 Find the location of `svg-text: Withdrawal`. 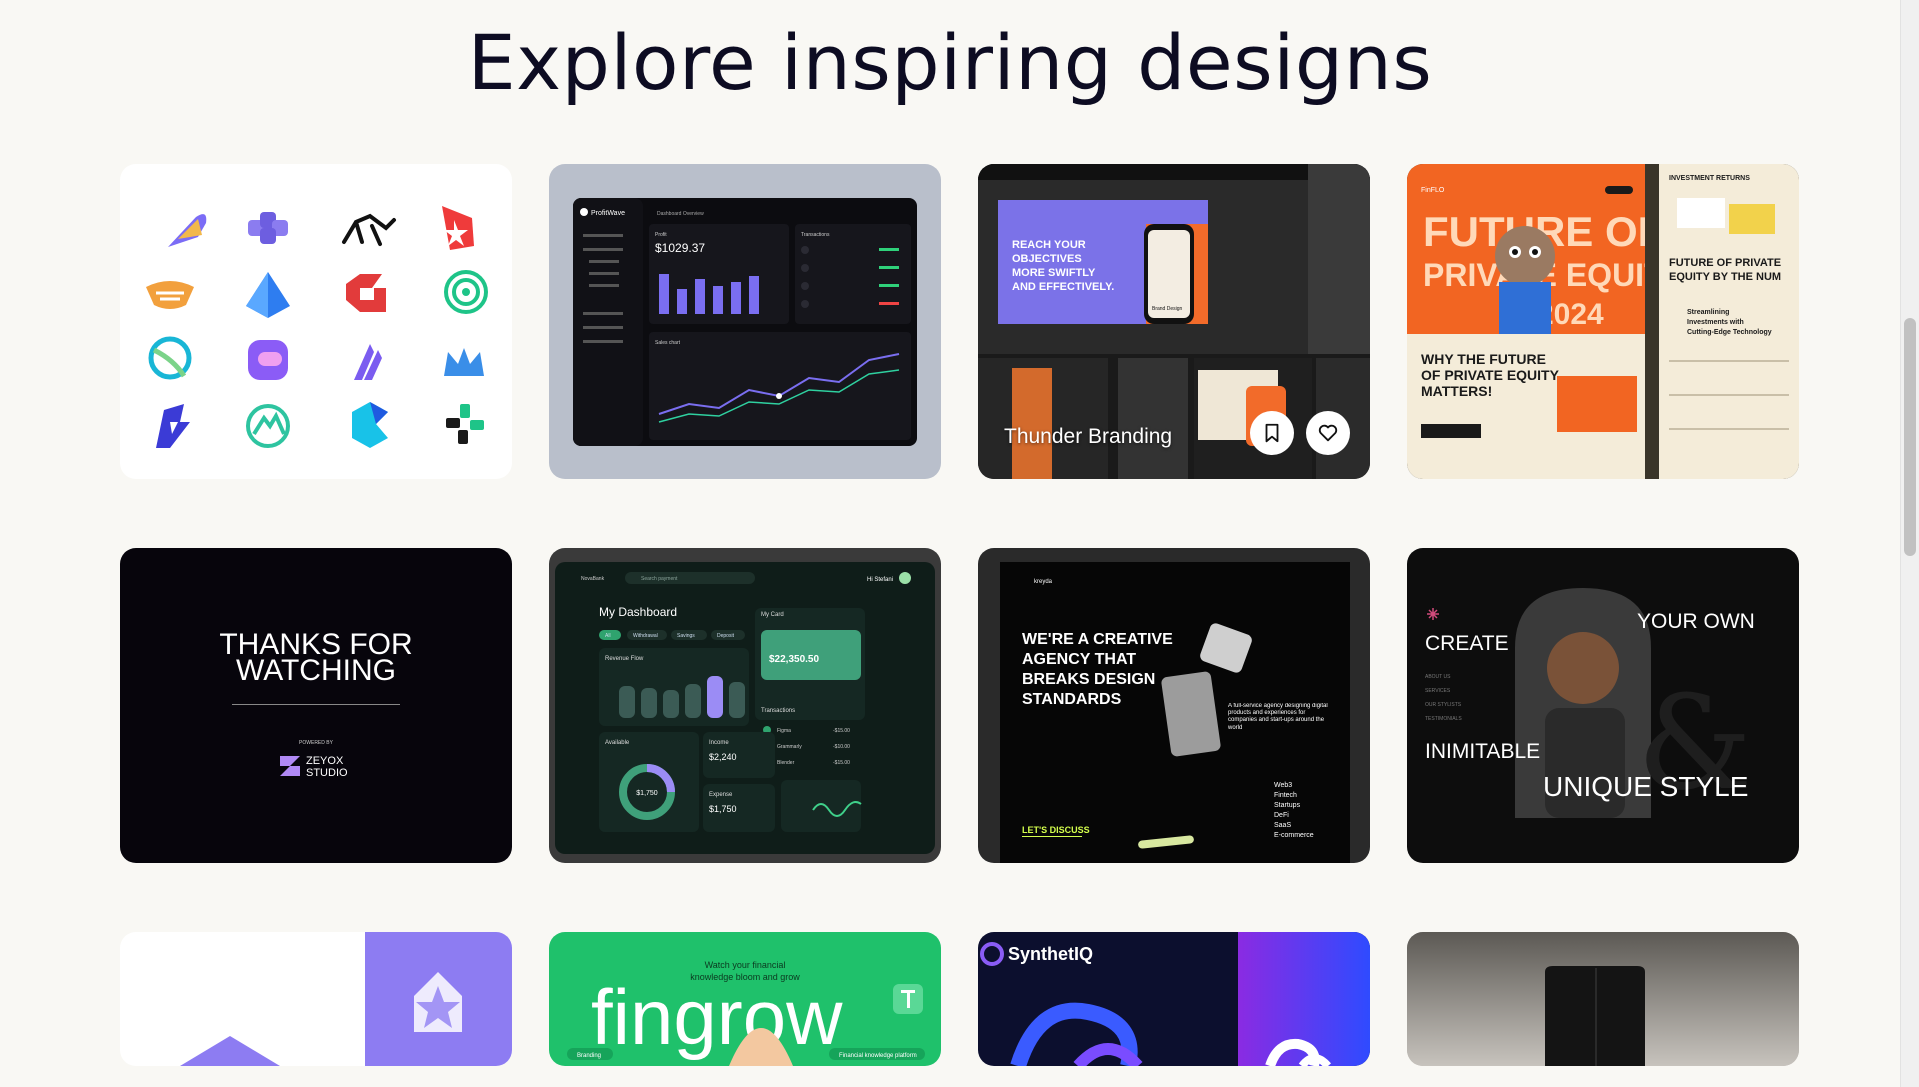

svg-text: Withdrawal is located at coordinates (645, 636).